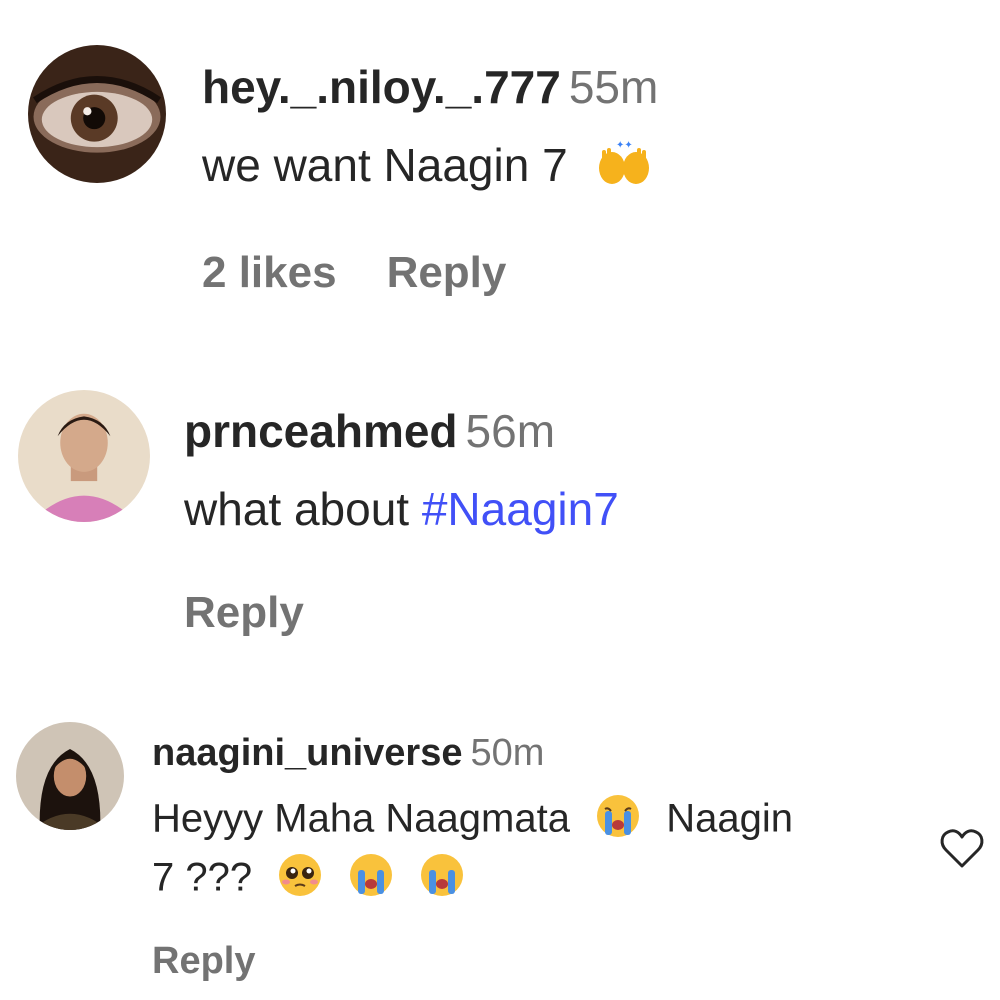 Image resolution: width=1000 pixels, height=1000 pixels. I want to click on person-avatar-image, so click(84, 456).